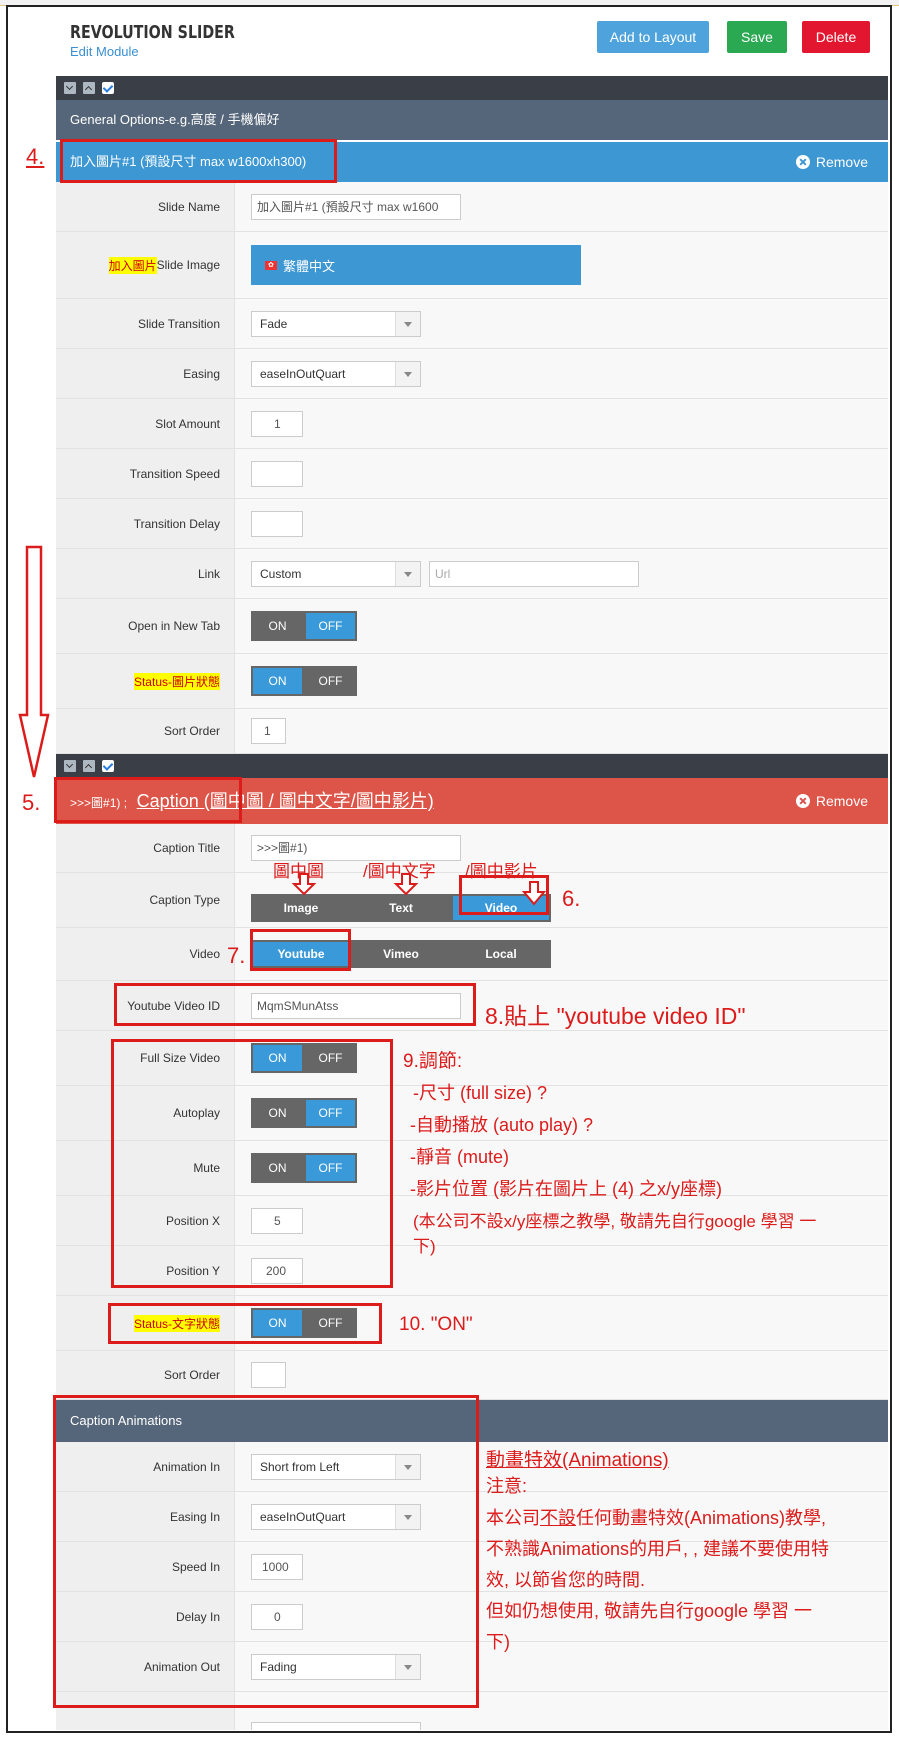 Image resolution: width=899 pixels, height=1747 pixels. Describe the element at coordinates (498, 1642) in the screenshot. I see `annotation-animations-line-5: 下)` at that location.